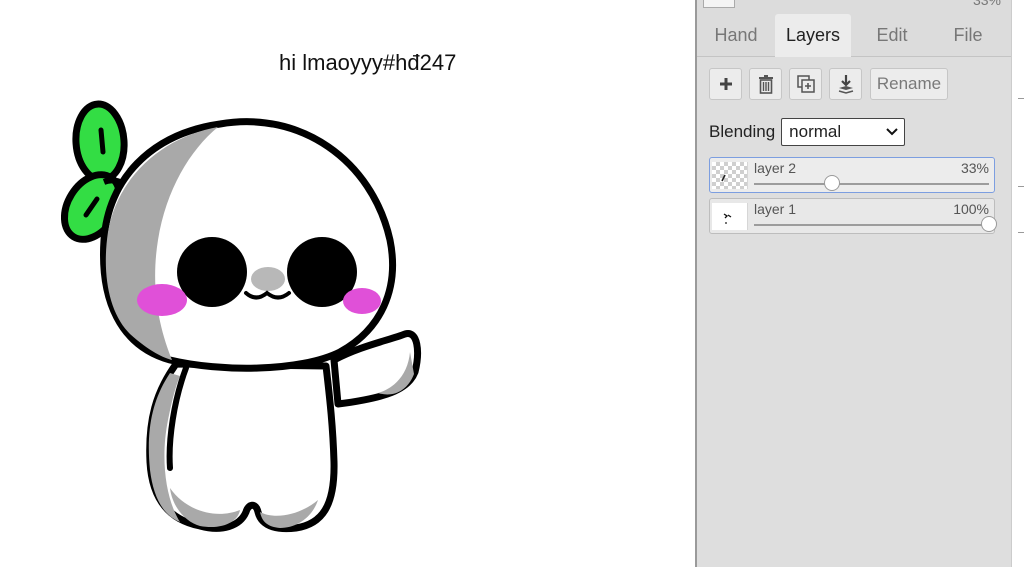  What do you see at coordinates (909, 84) in the screenshot?
I see `rename-layer-button: Rename` at bounding box center [909, 84].